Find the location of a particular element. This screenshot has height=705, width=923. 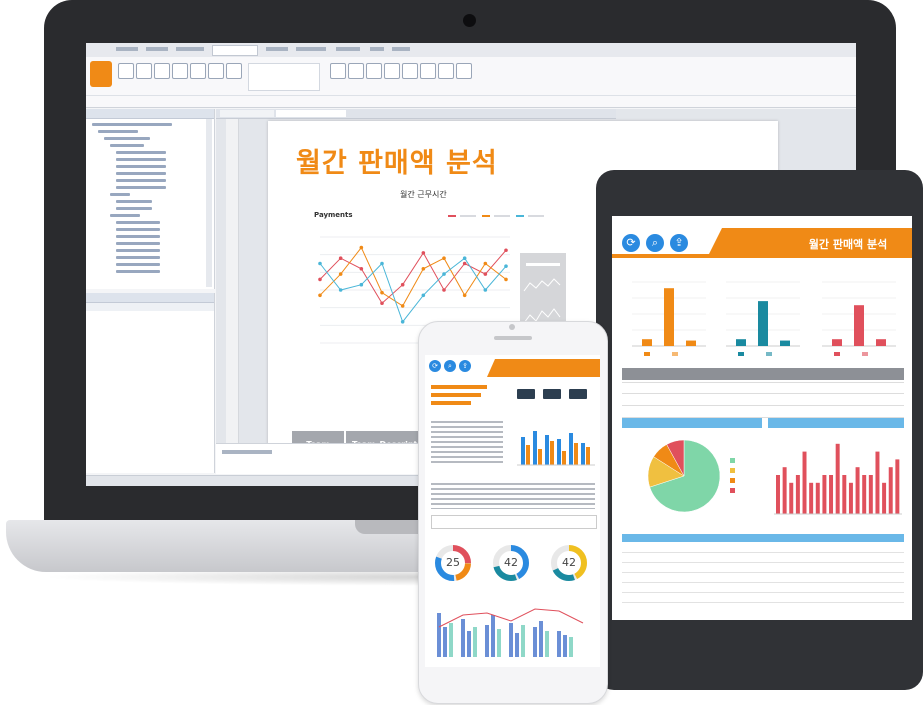

bottom-table-header is located at coordinates (763, 538).